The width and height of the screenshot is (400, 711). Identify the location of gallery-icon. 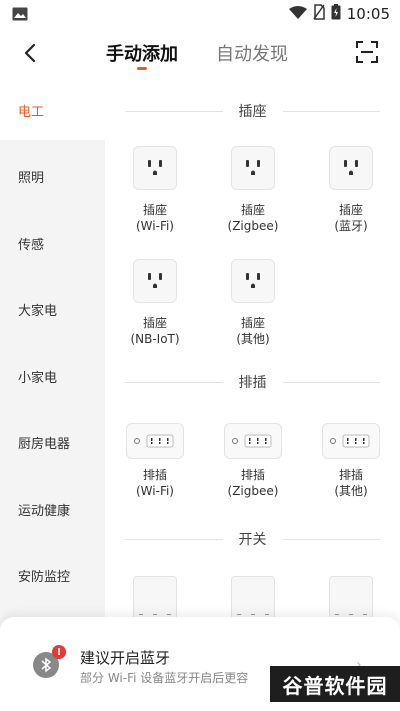
(20, 15).